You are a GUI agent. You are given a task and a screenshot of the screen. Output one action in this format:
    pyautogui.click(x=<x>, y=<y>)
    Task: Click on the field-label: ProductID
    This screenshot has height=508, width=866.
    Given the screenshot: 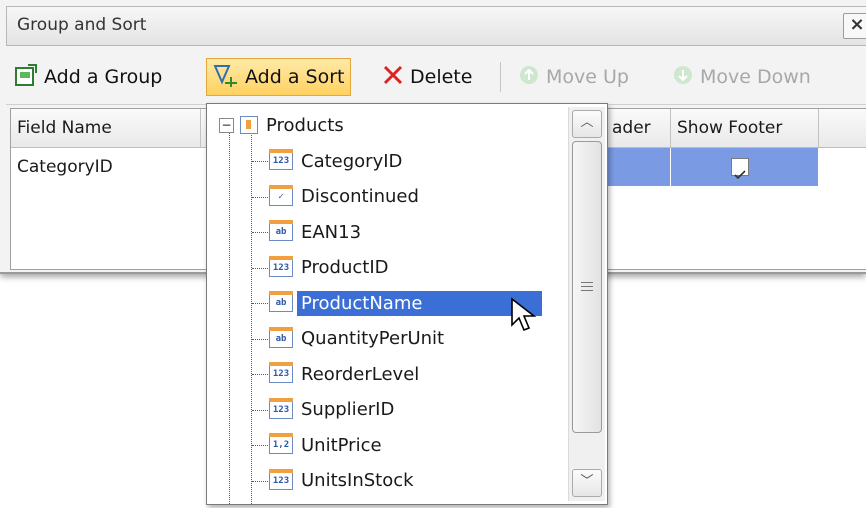 What is the action you would take?
    pyautogui.click(x=345, y=267)
    